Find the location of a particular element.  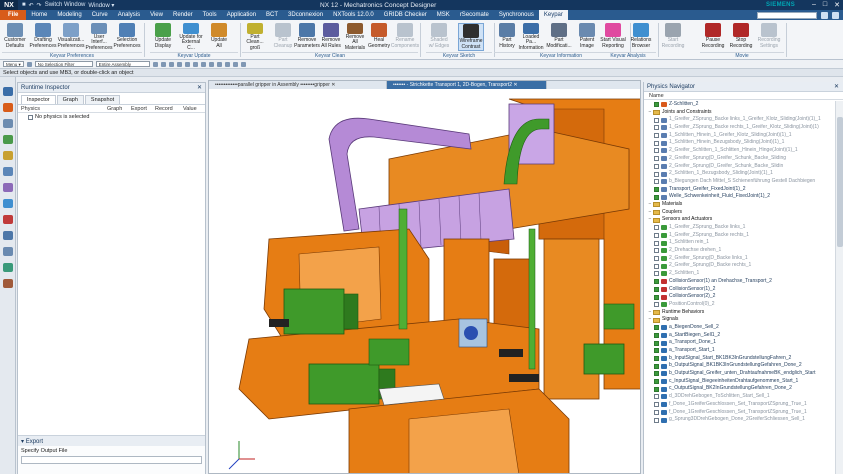

tab-gridb-checker: GRIDB Checker is located at coordinates (405, 15).